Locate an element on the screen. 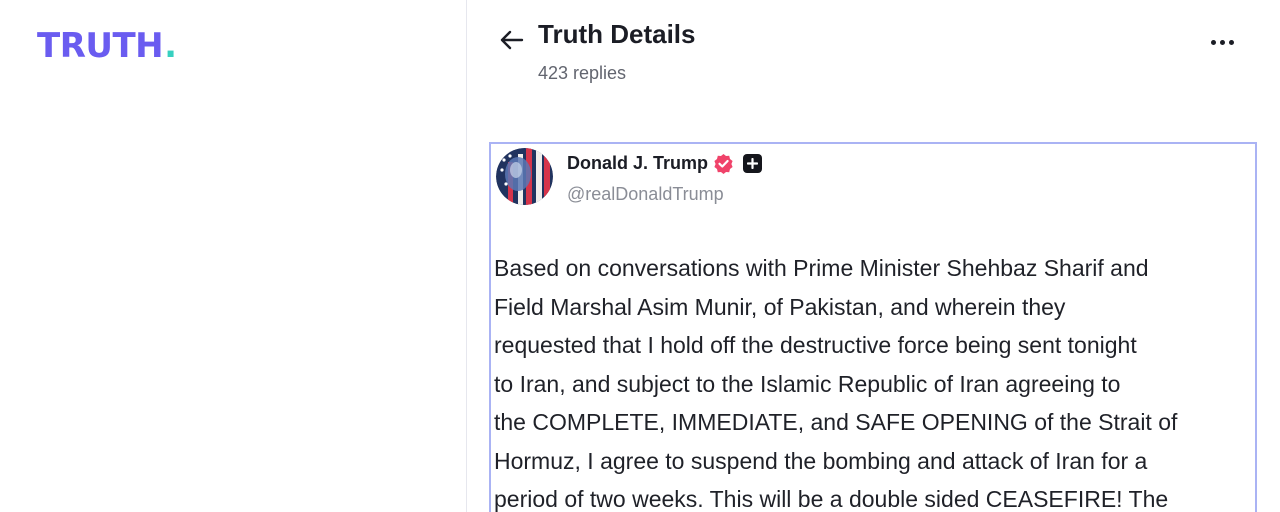  author-handle: @realDonaldTrump is located at coordinates (645, 194).